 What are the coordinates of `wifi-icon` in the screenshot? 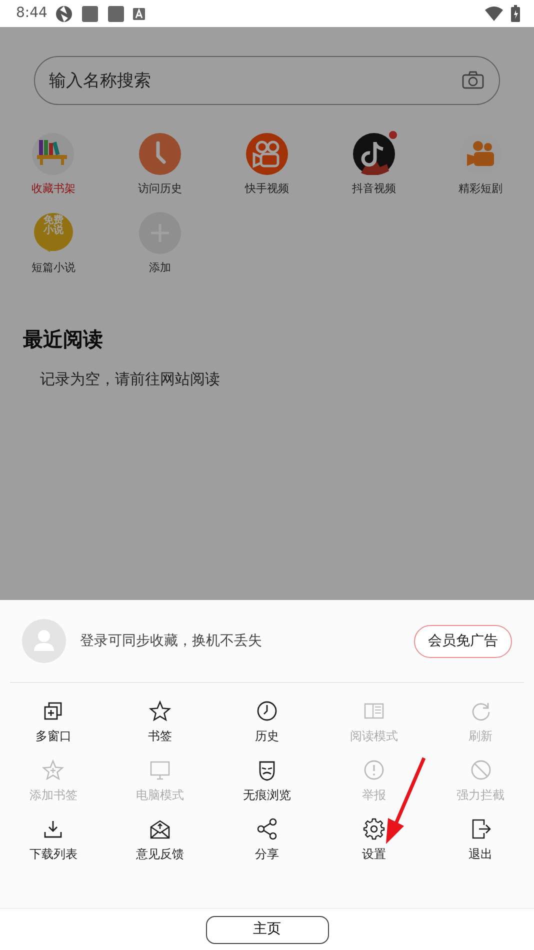 It's located at (494, 14).